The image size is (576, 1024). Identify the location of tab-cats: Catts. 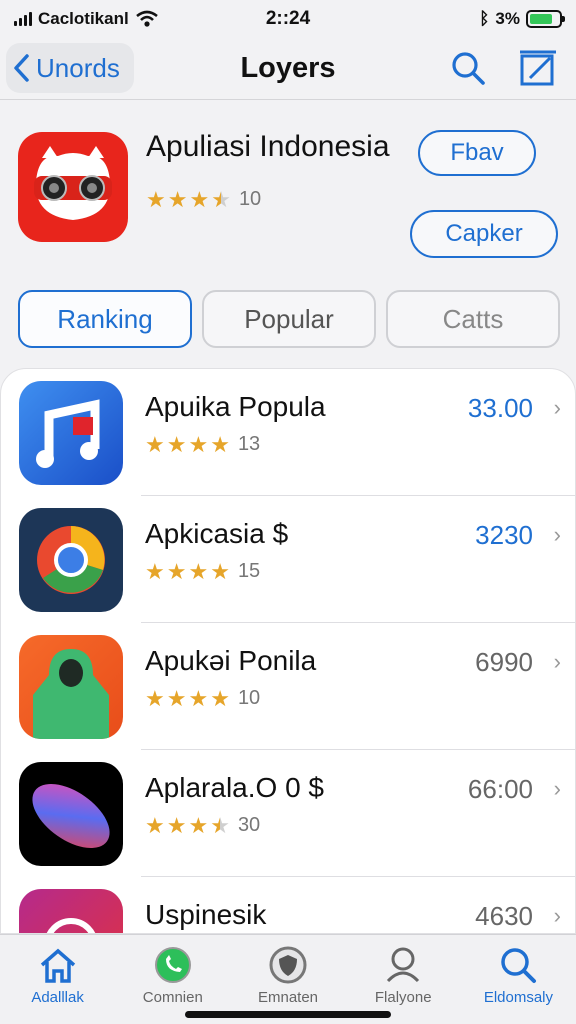
(473, 319).